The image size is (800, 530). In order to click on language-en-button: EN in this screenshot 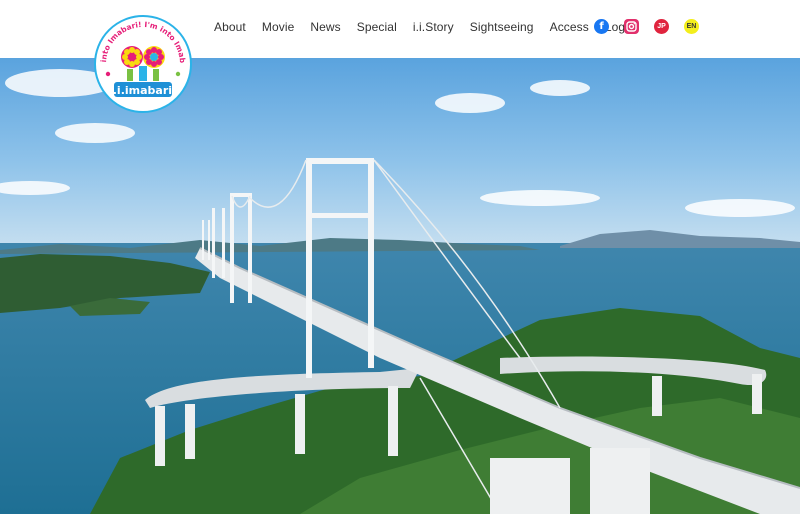, I will do `click(691, 26)`.